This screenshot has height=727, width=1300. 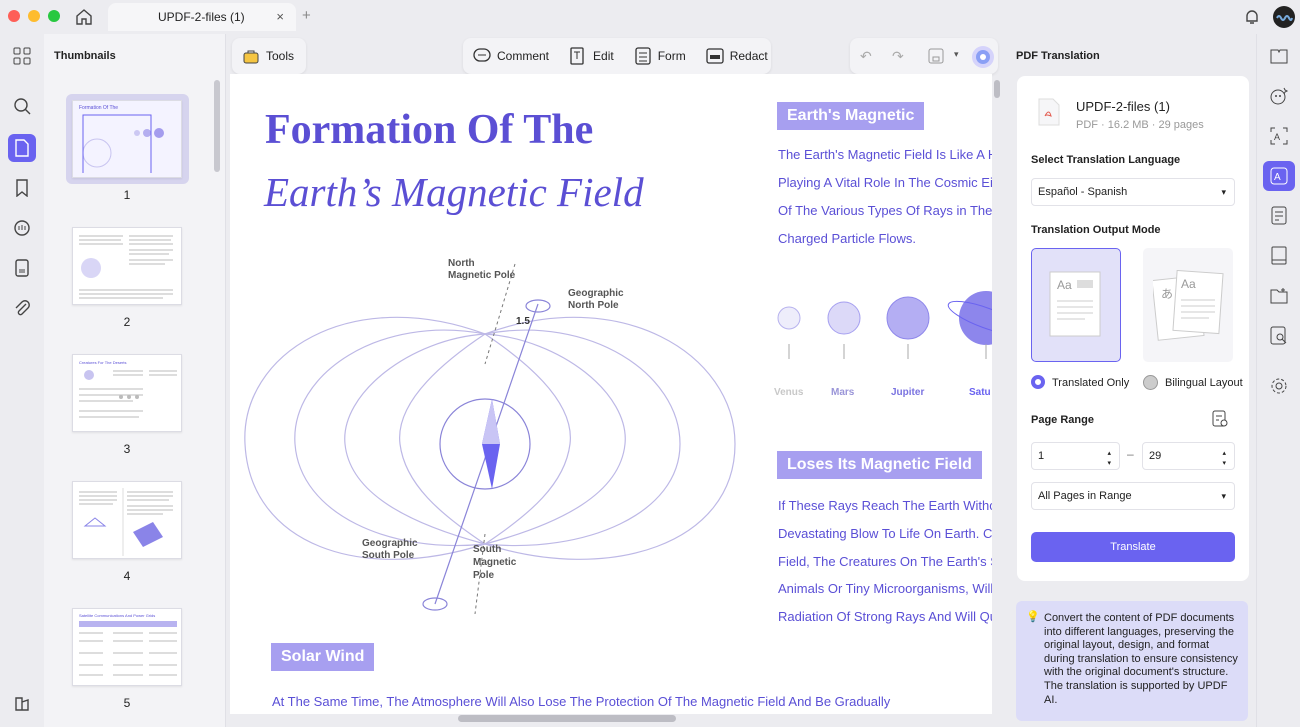 What do you see at coordinates (1140, 125) in the screenshot?
I see `file-meta: PDF · 16.2 MB · 29 pages` at bounding box center [1140, 125].